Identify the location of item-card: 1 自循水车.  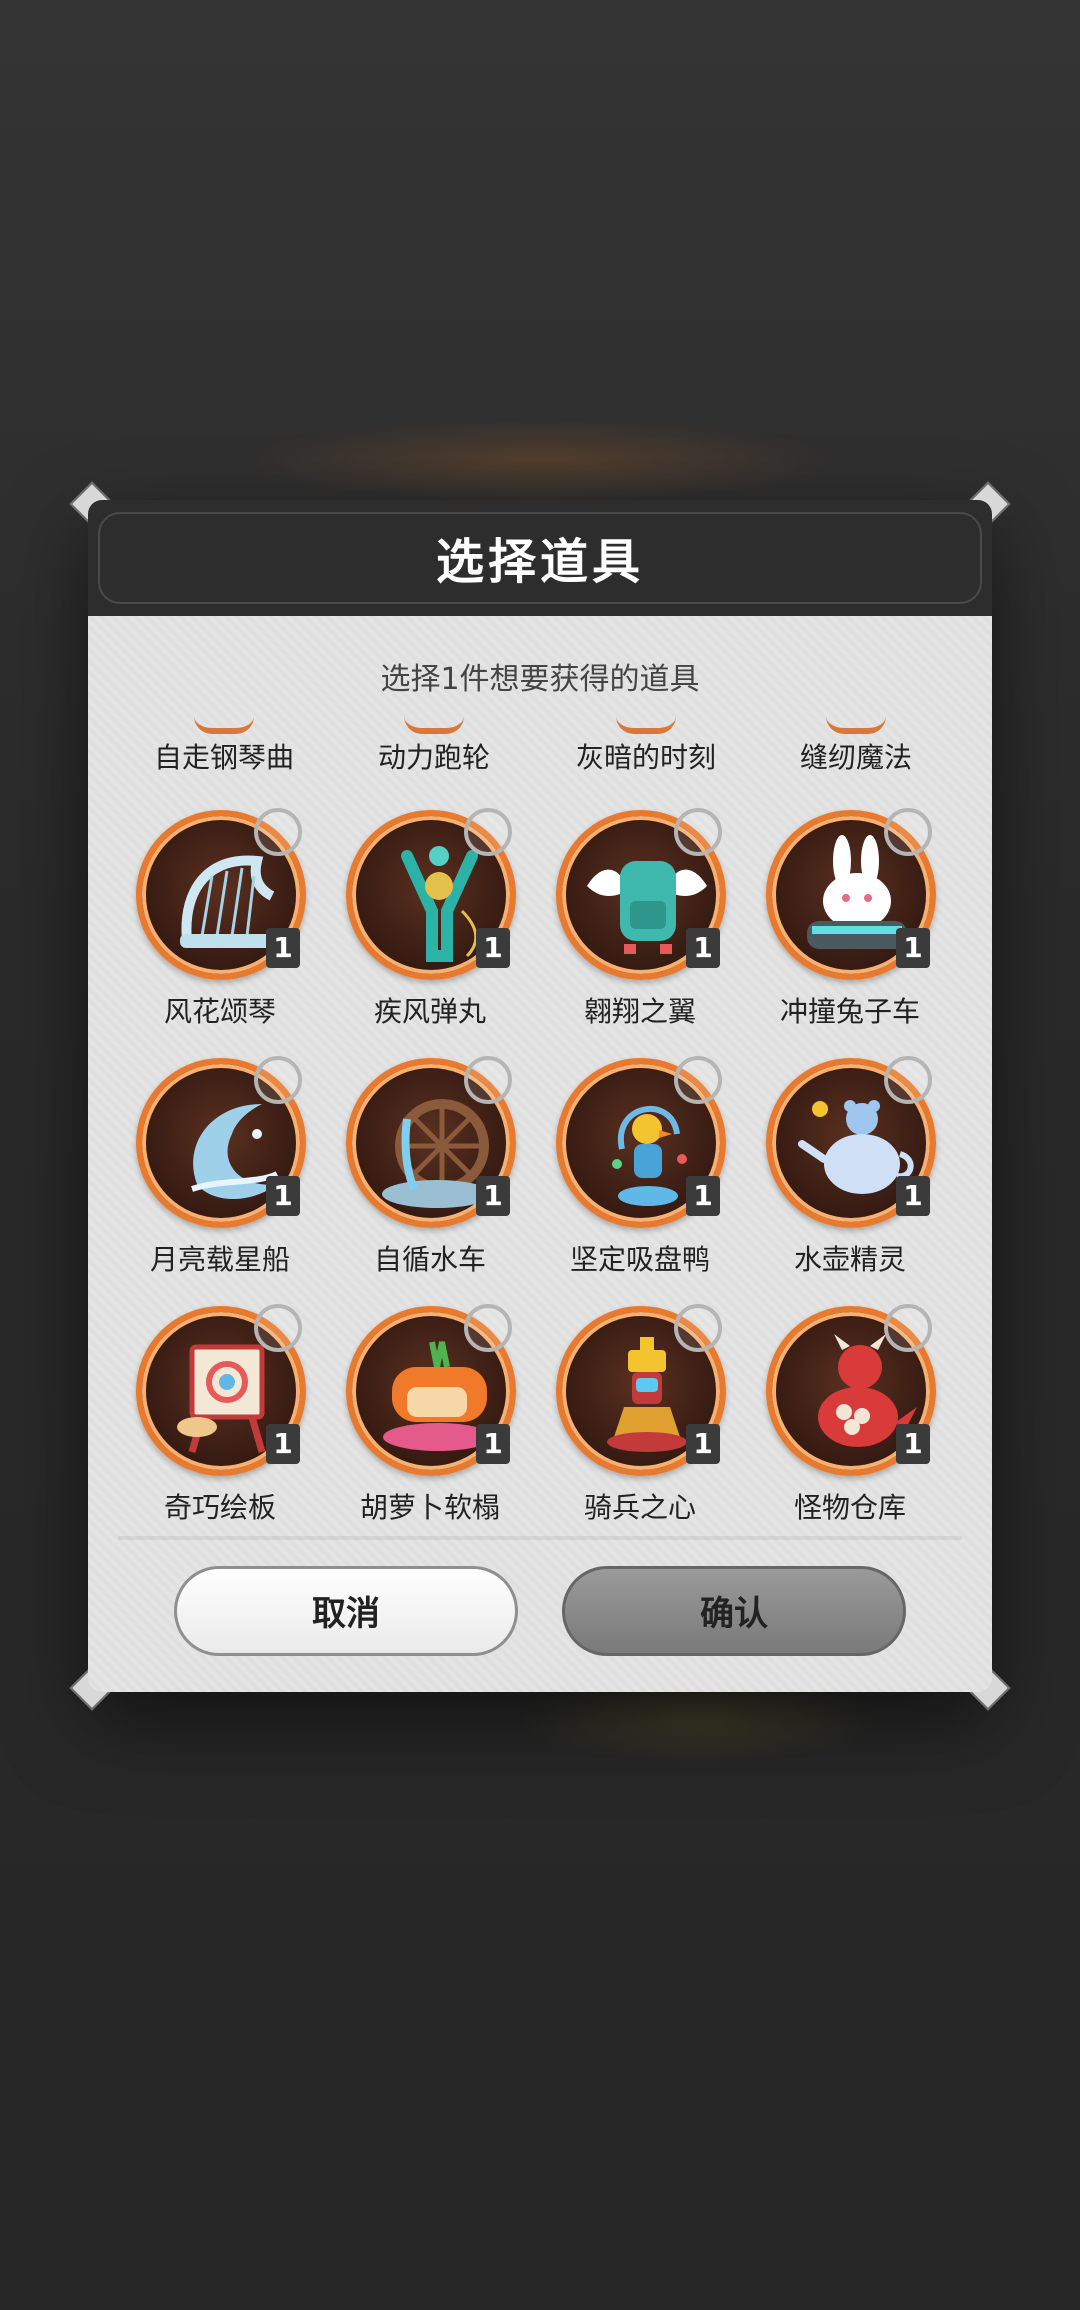
(413, 1167).